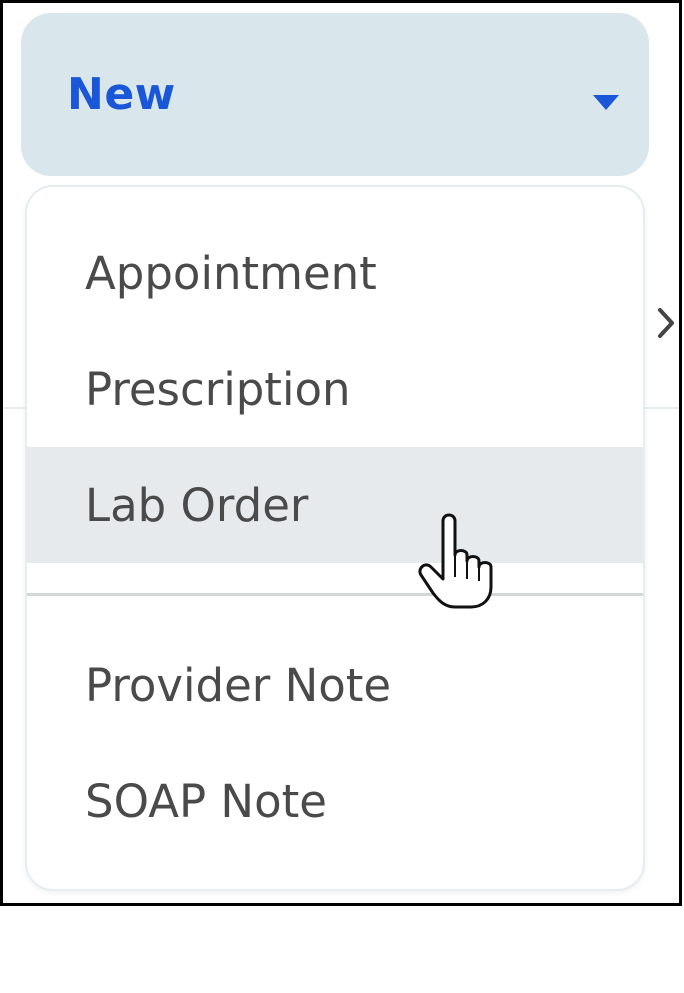 This screenshot has height=993, width=684. Describe the element at coordinates (206, 801) in the screenshot. I see `menu-item-label: SOAP Note` at that location.